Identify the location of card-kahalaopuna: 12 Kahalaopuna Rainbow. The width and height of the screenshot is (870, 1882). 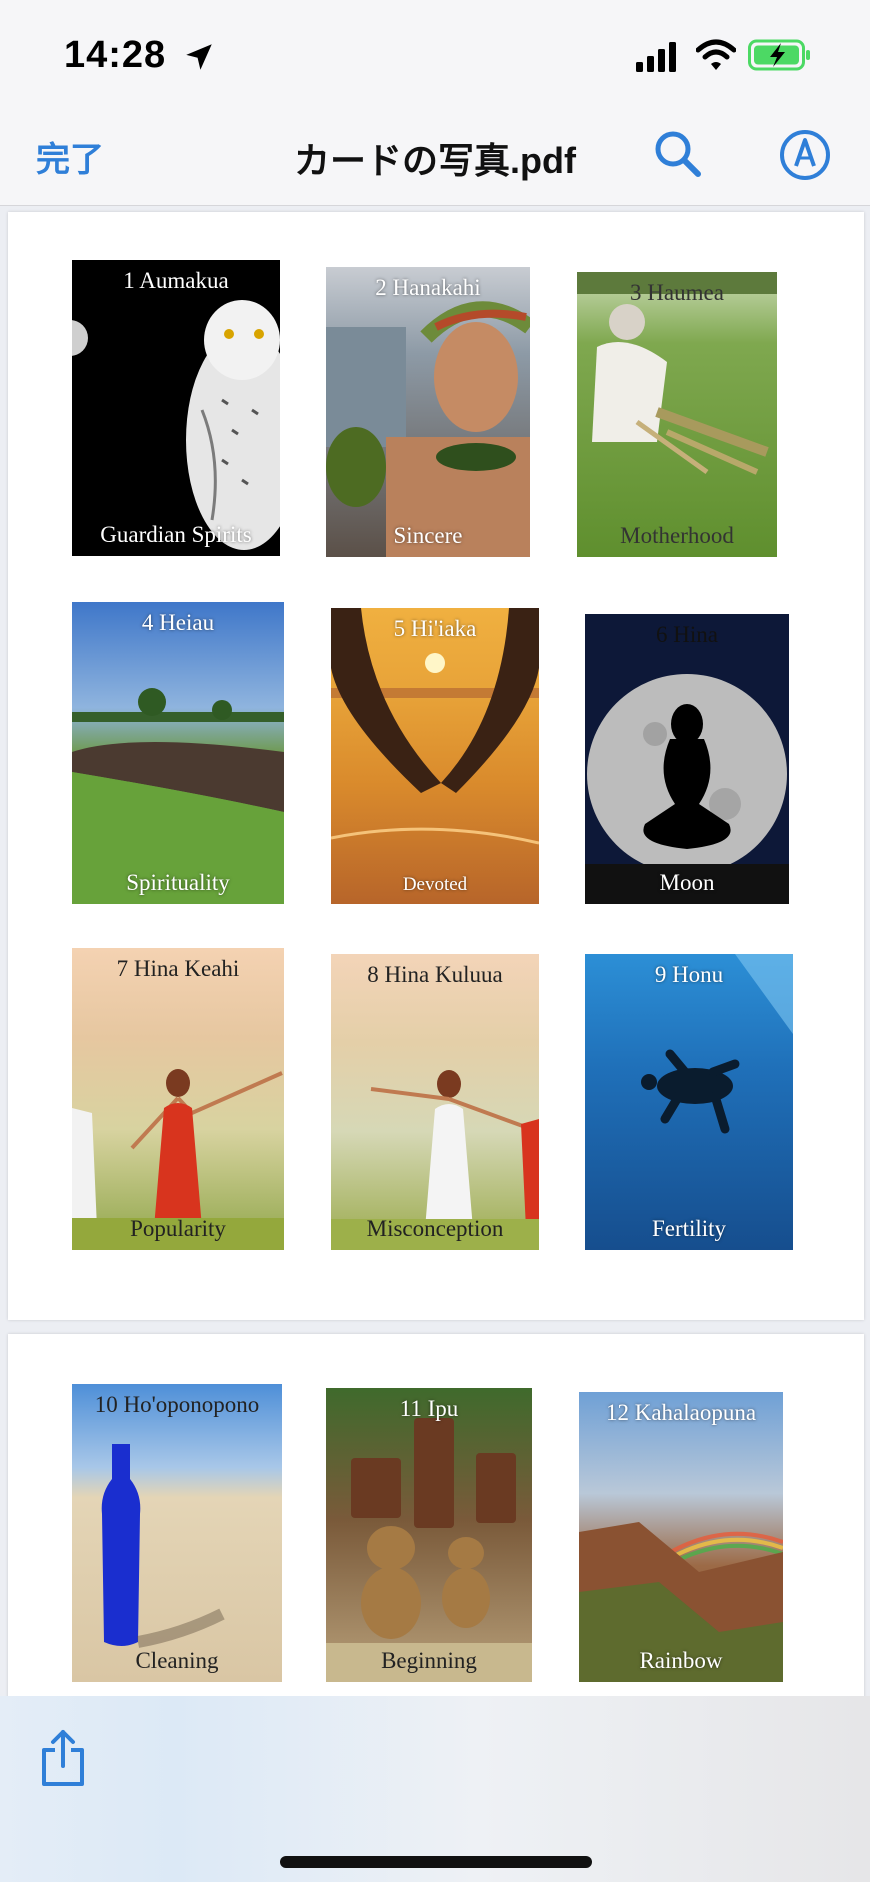
(681, 1537).